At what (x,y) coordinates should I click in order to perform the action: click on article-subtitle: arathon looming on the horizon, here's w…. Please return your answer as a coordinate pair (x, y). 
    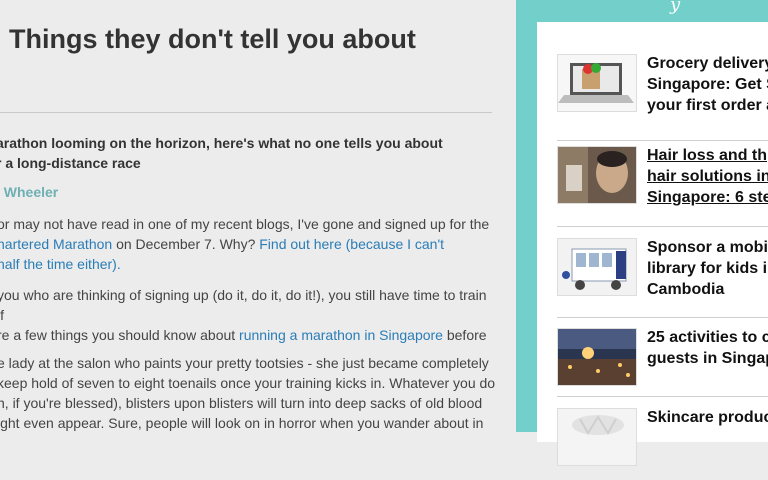
    Looking at the image, I should click on (248, 153).